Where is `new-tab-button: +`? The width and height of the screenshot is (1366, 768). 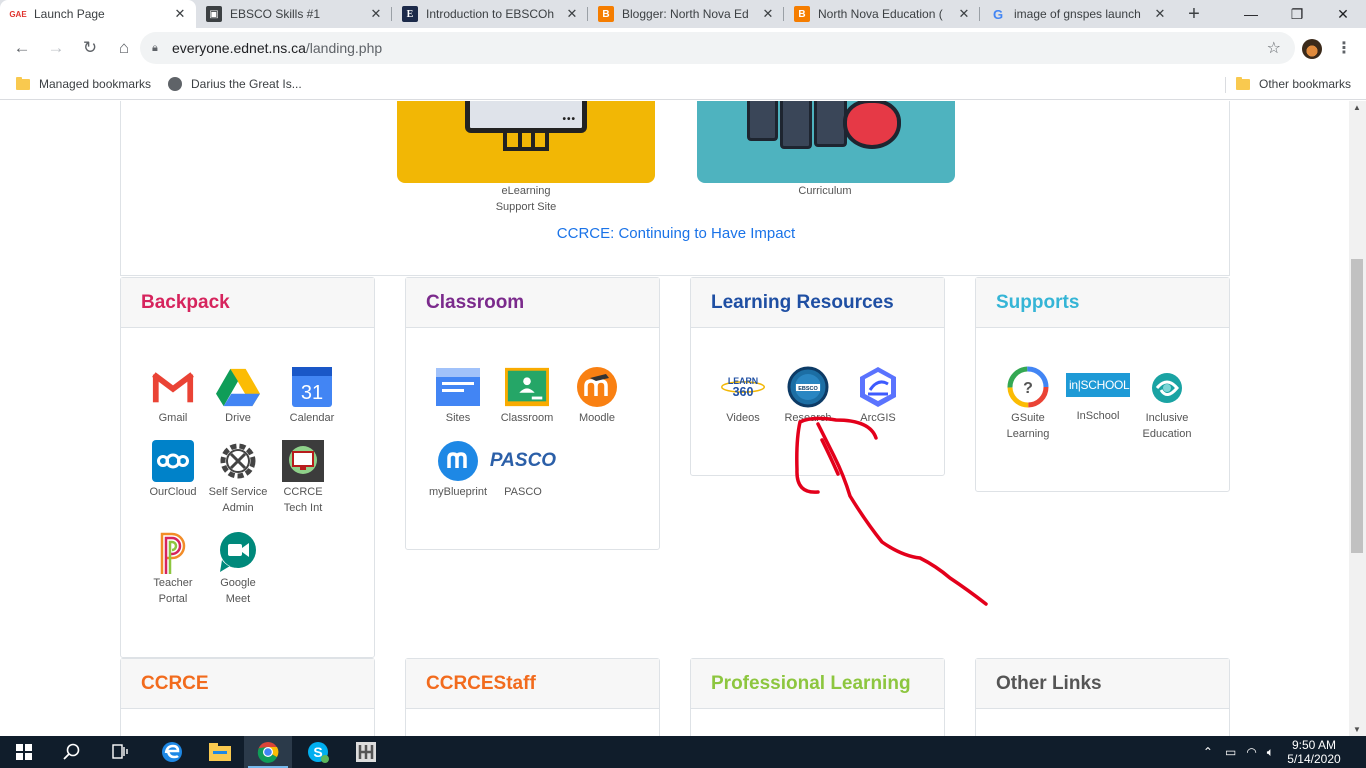
new-tab-button: + is located at coordinates (1194, 14).